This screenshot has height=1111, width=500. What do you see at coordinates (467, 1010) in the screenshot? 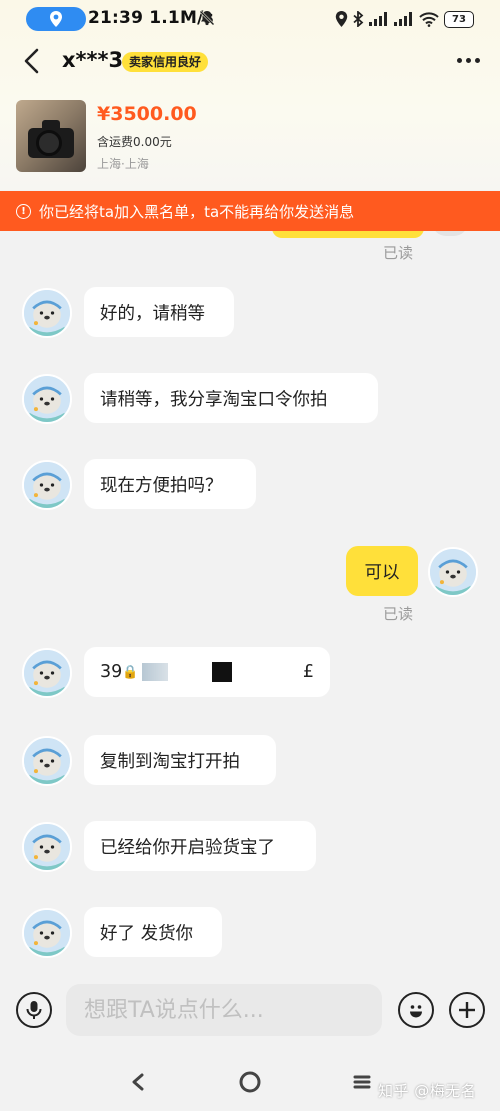
I see `plus-icon` at bounding box center [467, 1010].